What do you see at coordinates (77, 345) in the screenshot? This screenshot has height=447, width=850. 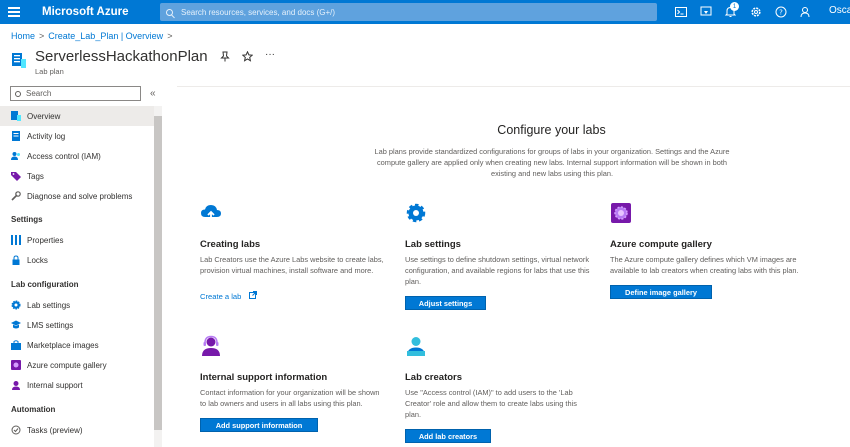 I see `sidebar-item-marketplace-images: Marketplace images` at bounding box center [77, 345].